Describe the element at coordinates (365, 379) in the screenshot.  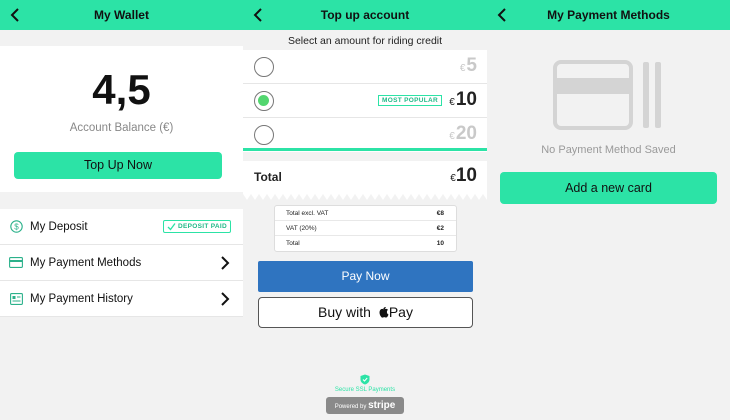
I see `shield-icon` at that location.